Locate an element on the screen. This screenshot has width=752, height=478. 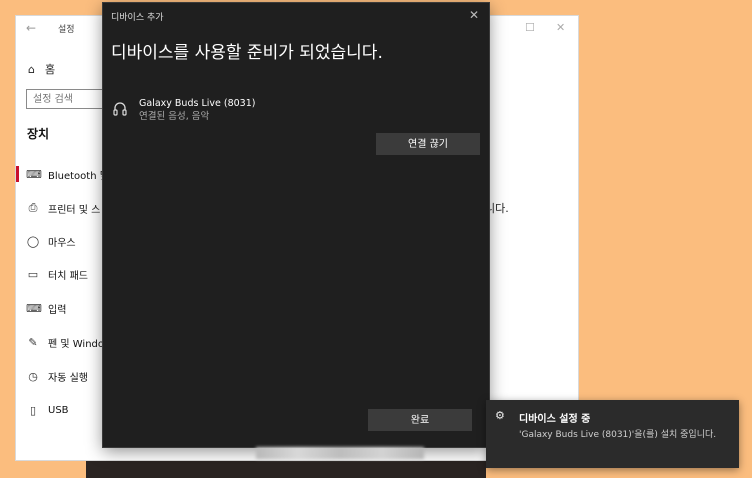
usb-icon: ▯ is located at coordinates (33, 410).